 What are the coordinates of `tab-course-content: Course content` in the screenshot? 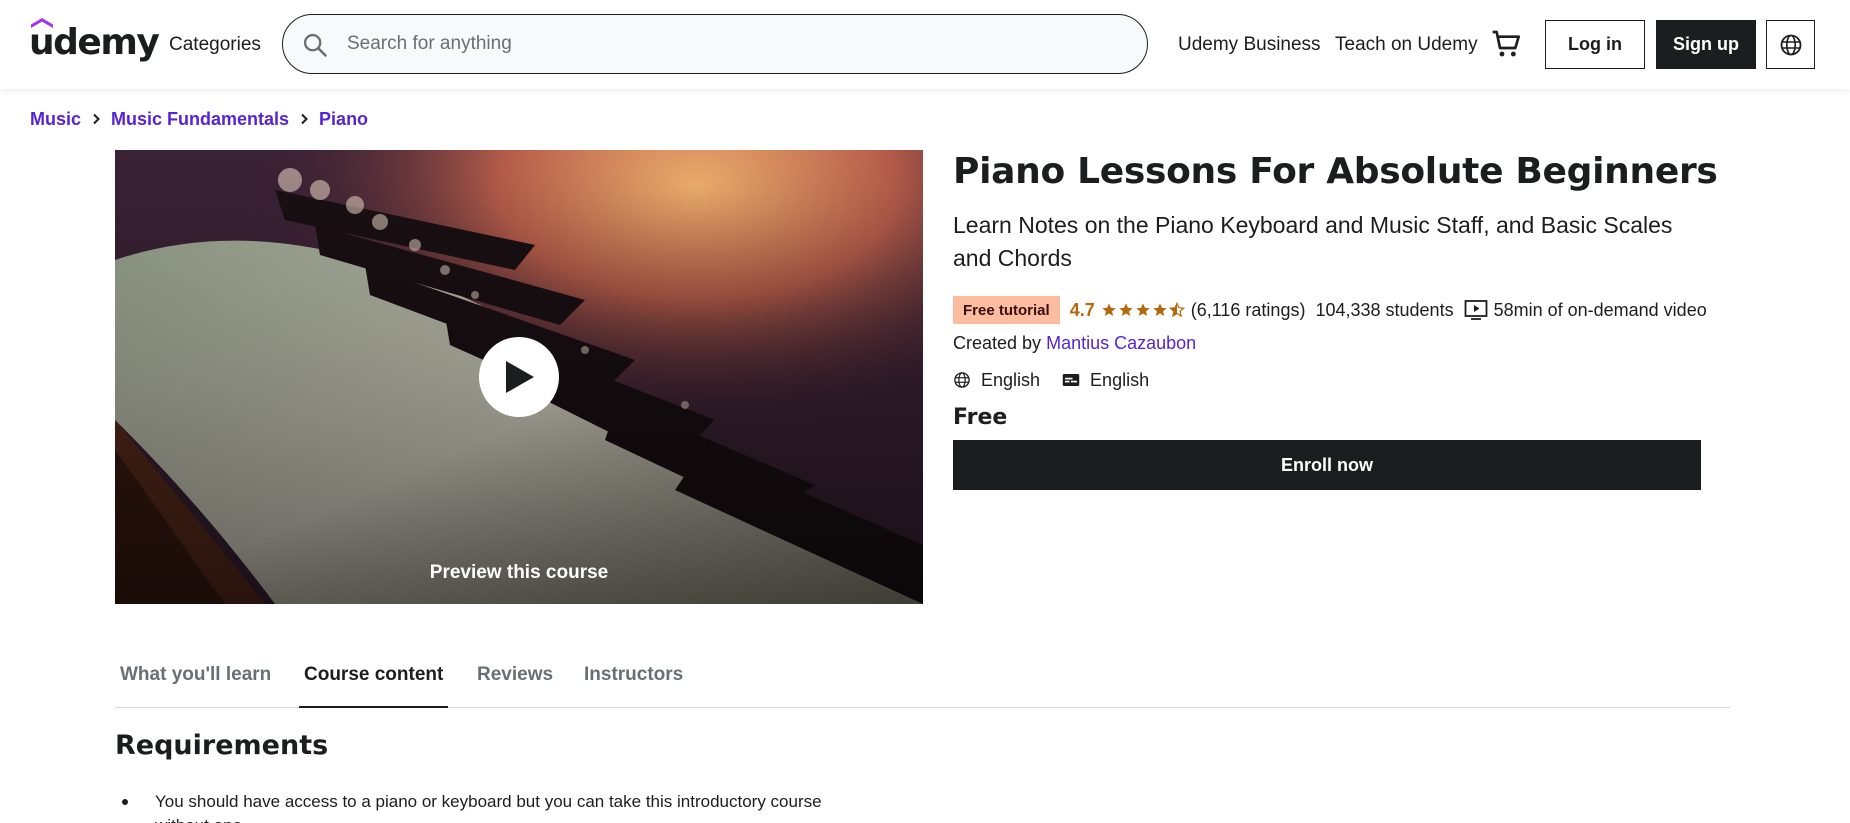 It's located at (374, 679).